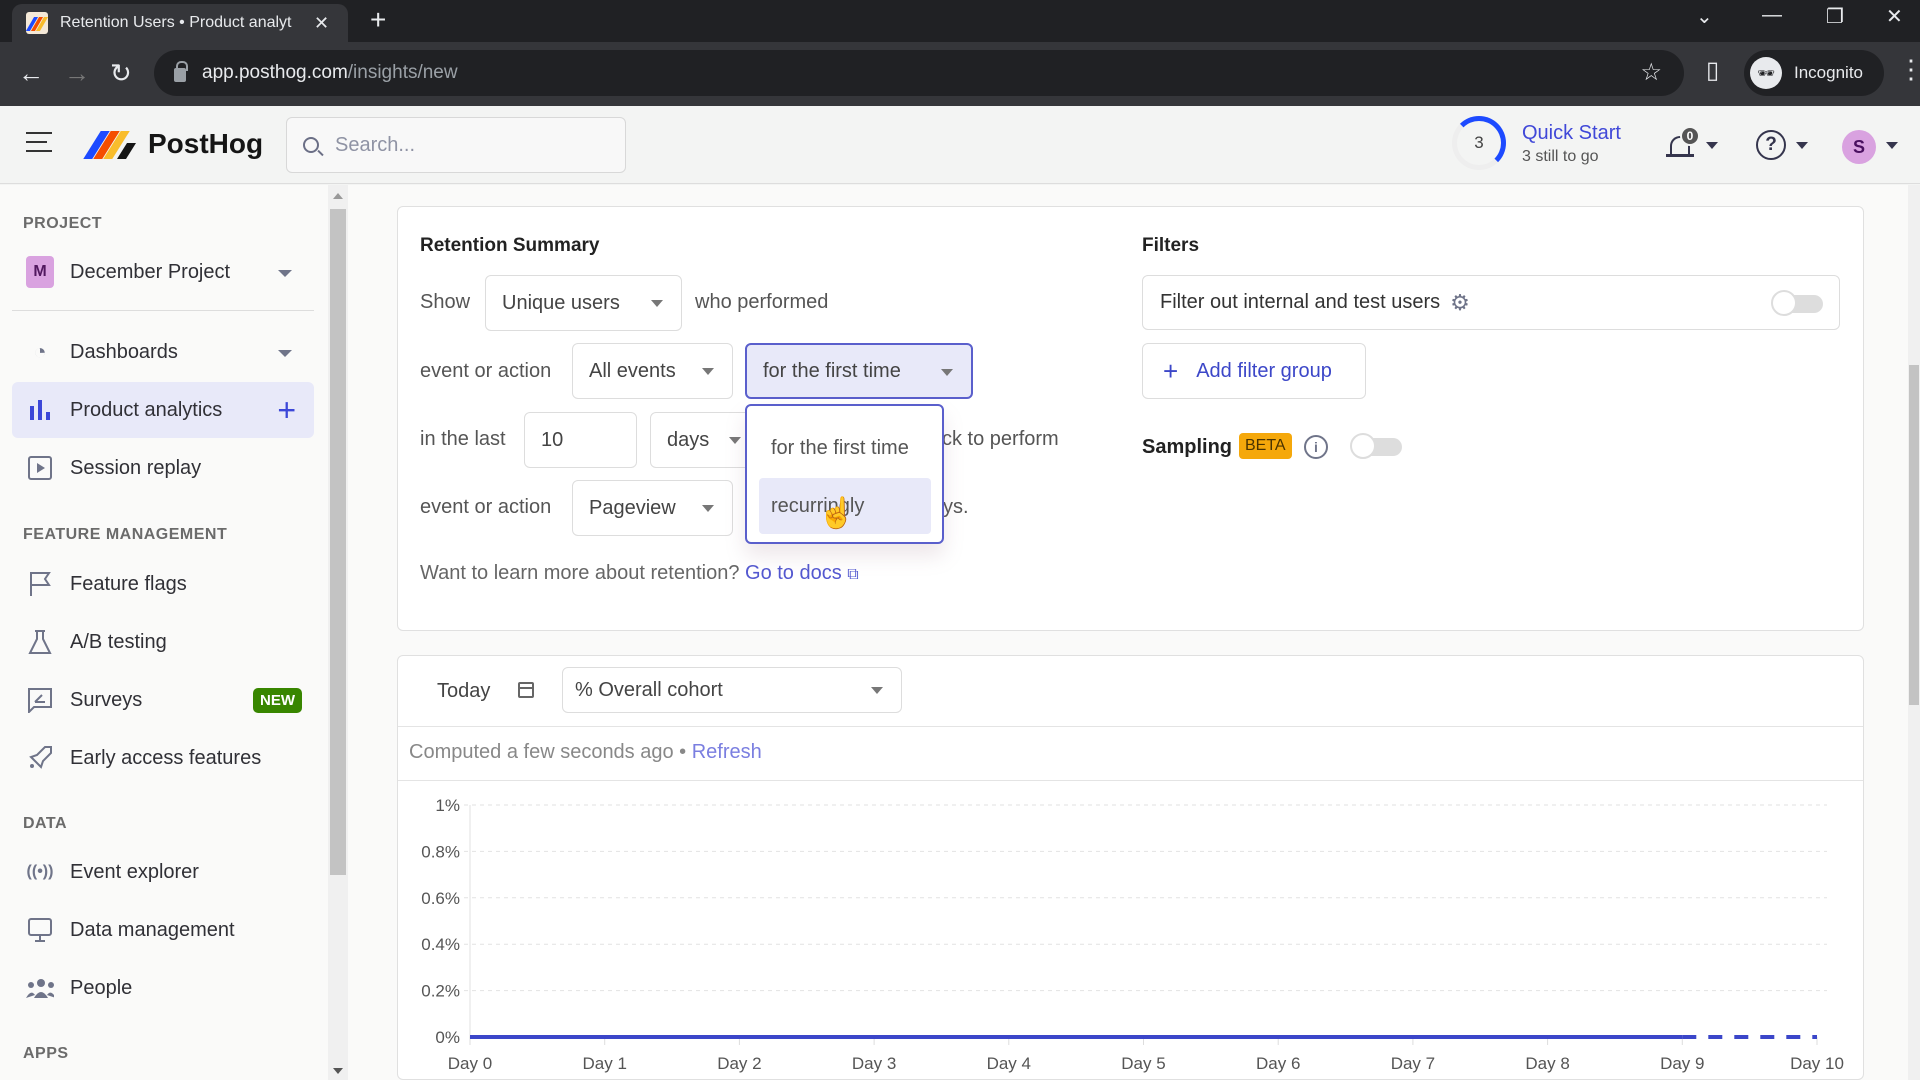 This screenshot has width=1920, height=1080. What do you see at coordinates (1254, 371) in the screenshot?
I see `add-filter-group-button: + Add filter group` at bounding box center [1254, 371].